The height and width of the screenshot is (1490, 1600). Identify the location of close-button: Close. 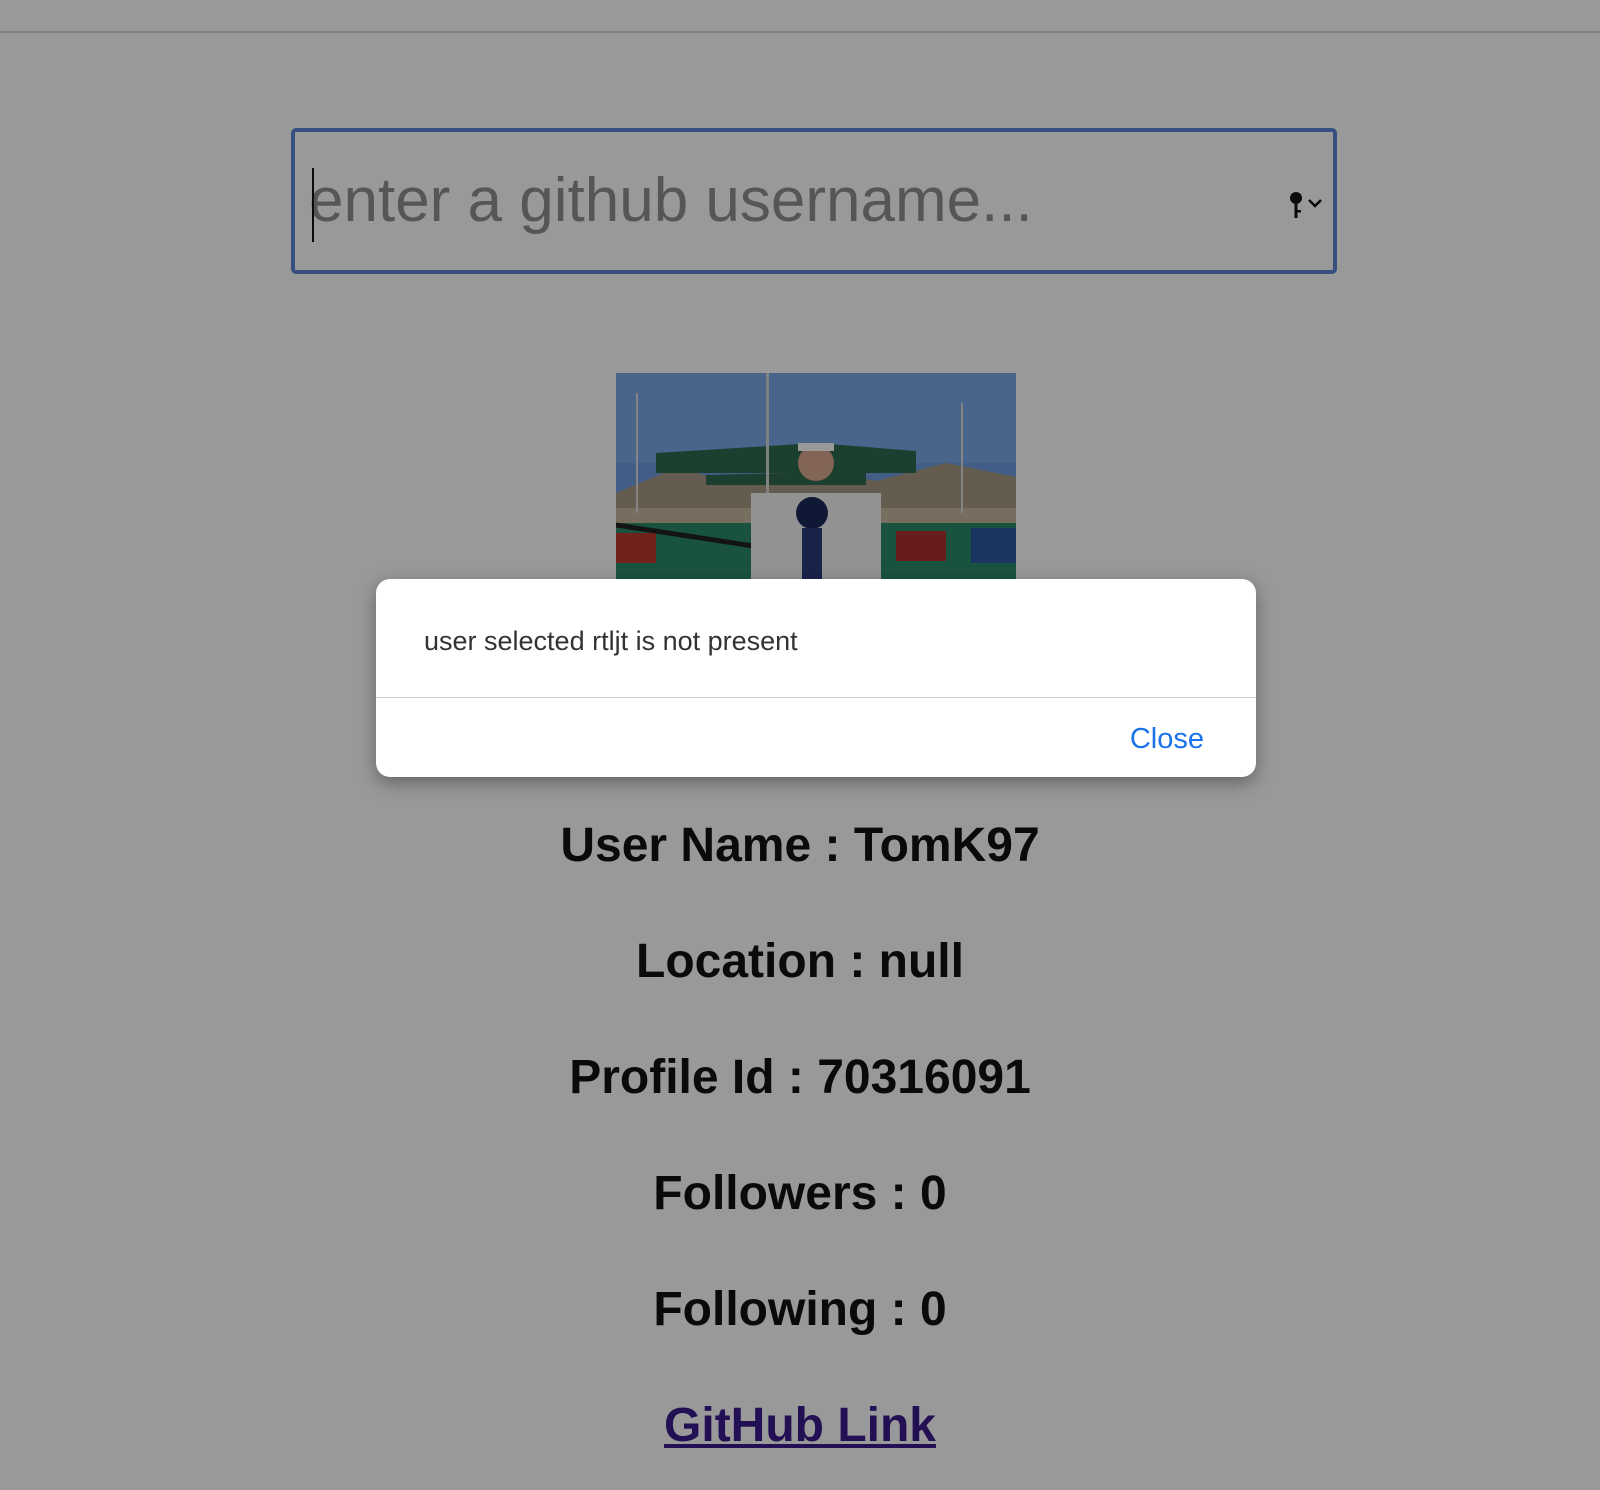
(1167, 739).